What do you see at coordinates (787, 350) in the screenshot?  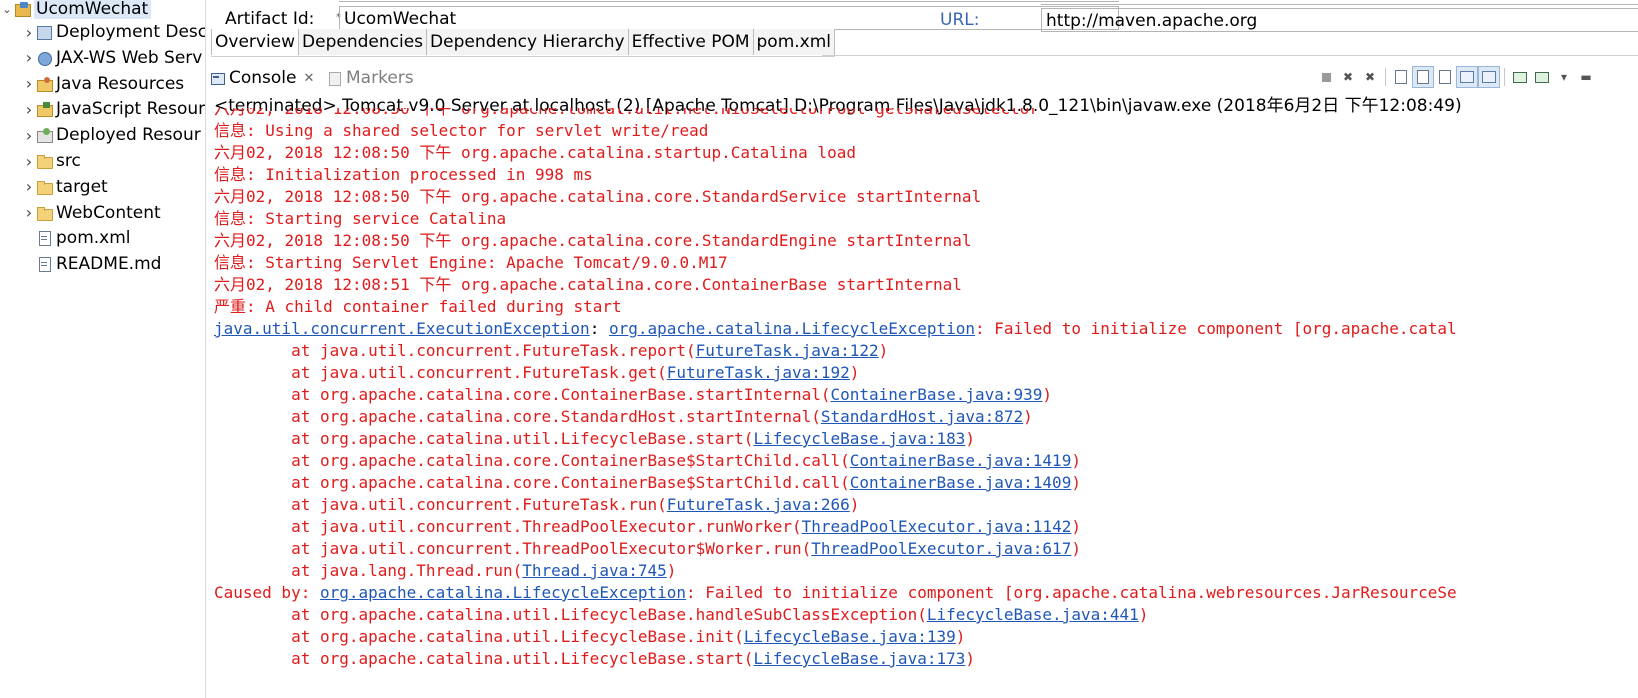 I see `stack-frame-link: FutureTask.java:122` at bounding box center [787, 350].